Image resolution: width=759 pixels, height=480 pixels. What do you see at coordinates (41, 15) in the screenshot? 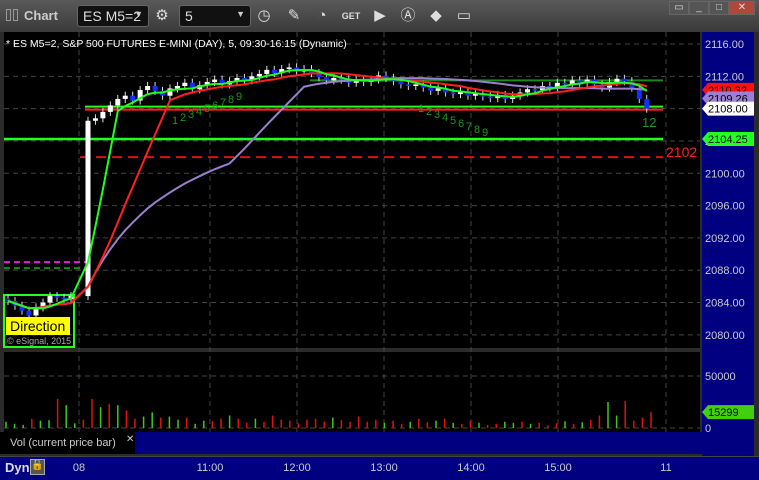
I see `window-title: Chart` at bounding box center [41, 15].